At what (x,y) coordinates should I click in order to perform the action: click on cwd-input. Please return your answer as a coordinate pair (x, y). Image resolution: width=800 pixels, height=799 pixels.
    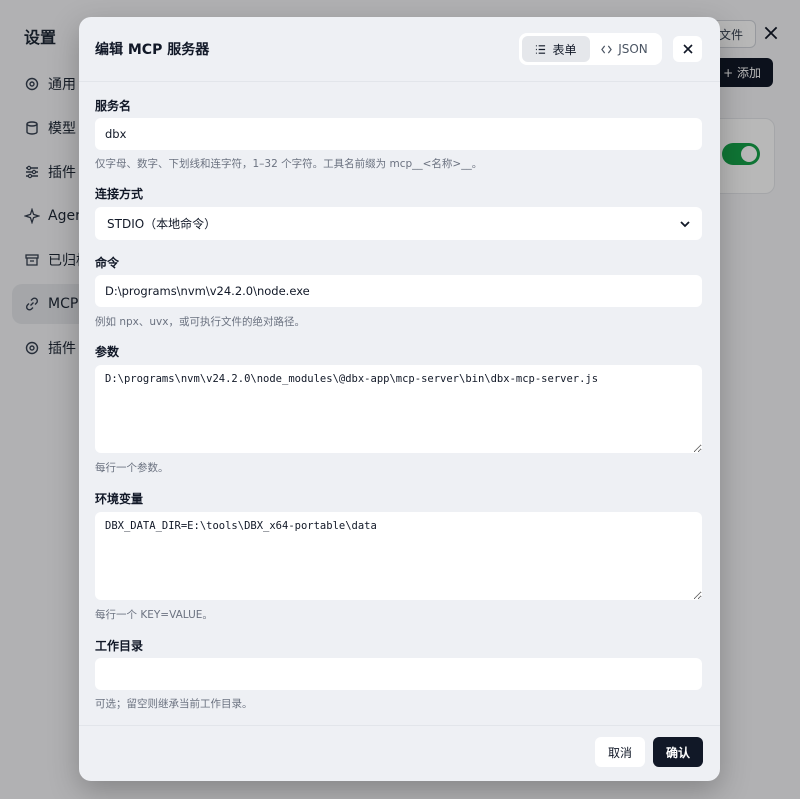
    Looking at the image, I should click on (398, 674).